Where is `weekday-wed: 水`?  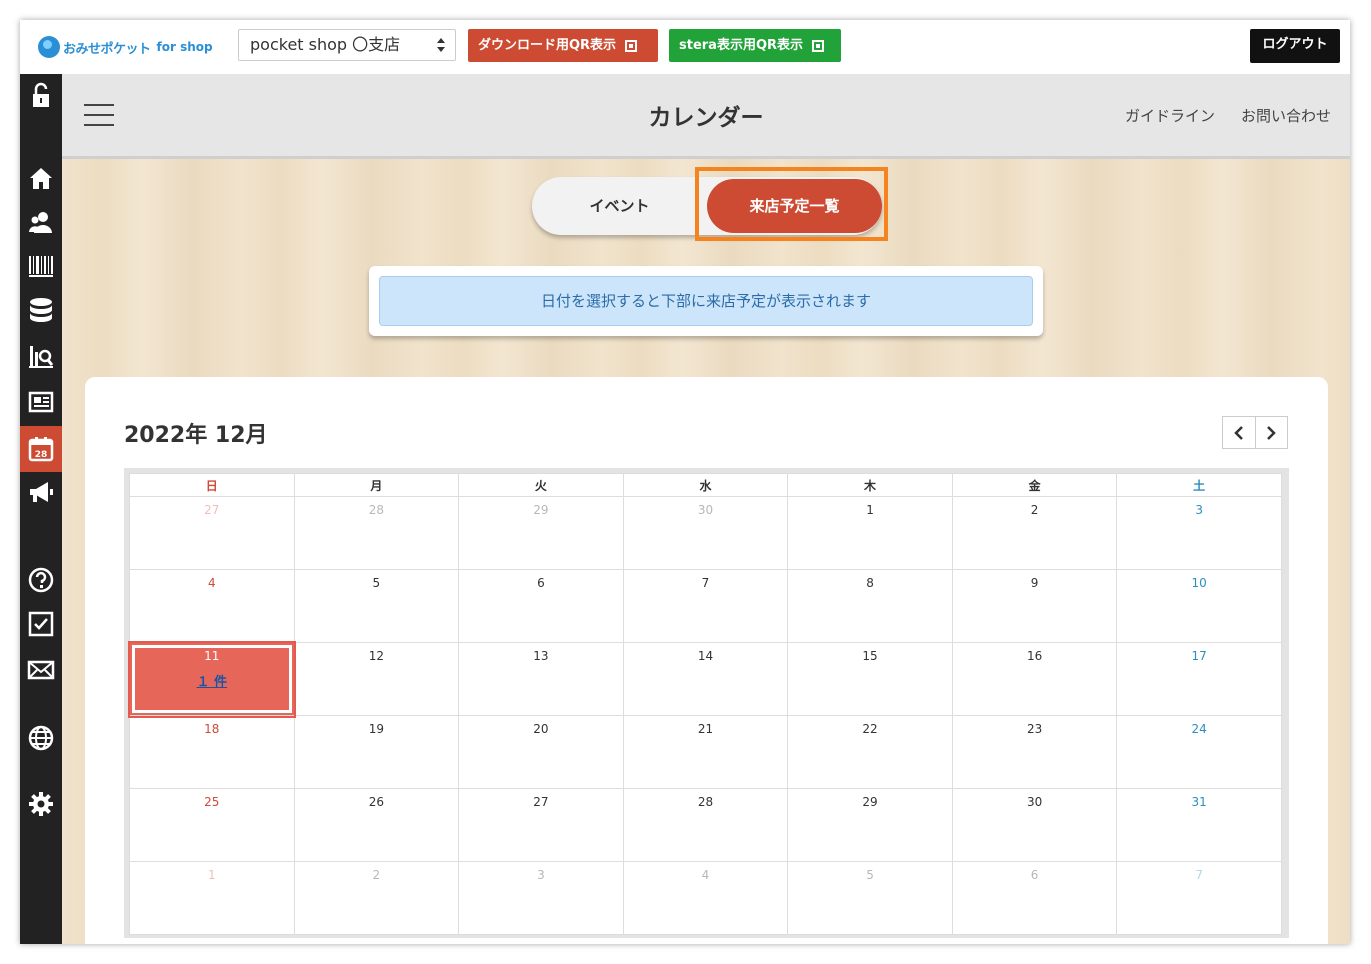 weekday-wed: 水 is located at coordinates (705, 485).